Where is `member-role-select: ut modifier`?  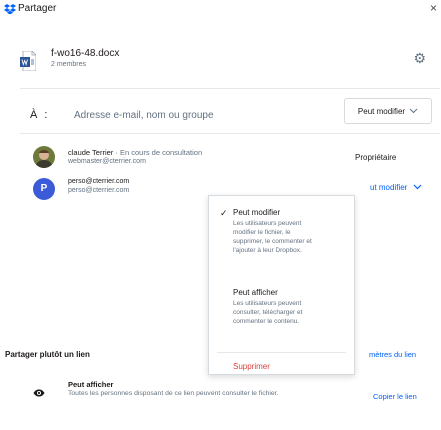
member-role-select: ut modifier is located at coordinates (396, 187).